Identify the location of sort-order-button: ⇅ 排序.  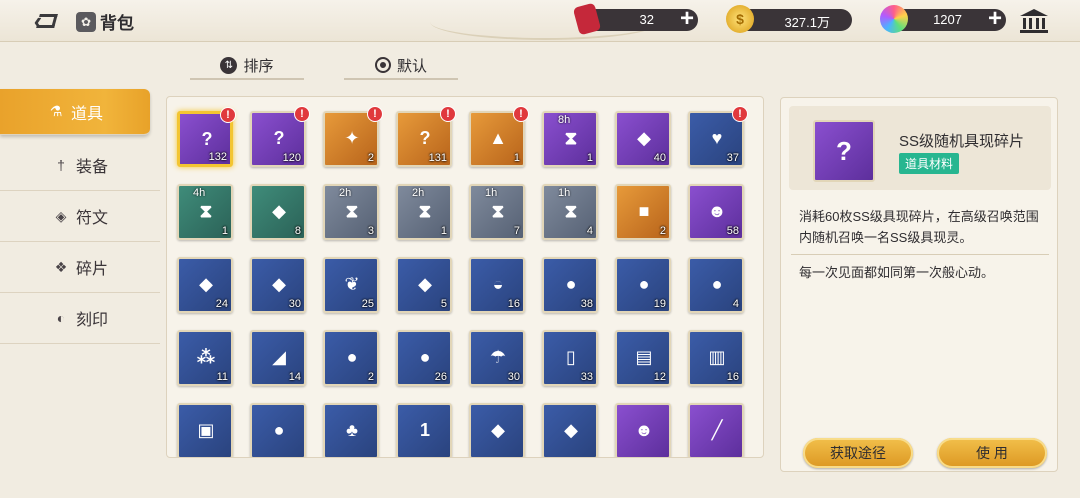
(247, 66).